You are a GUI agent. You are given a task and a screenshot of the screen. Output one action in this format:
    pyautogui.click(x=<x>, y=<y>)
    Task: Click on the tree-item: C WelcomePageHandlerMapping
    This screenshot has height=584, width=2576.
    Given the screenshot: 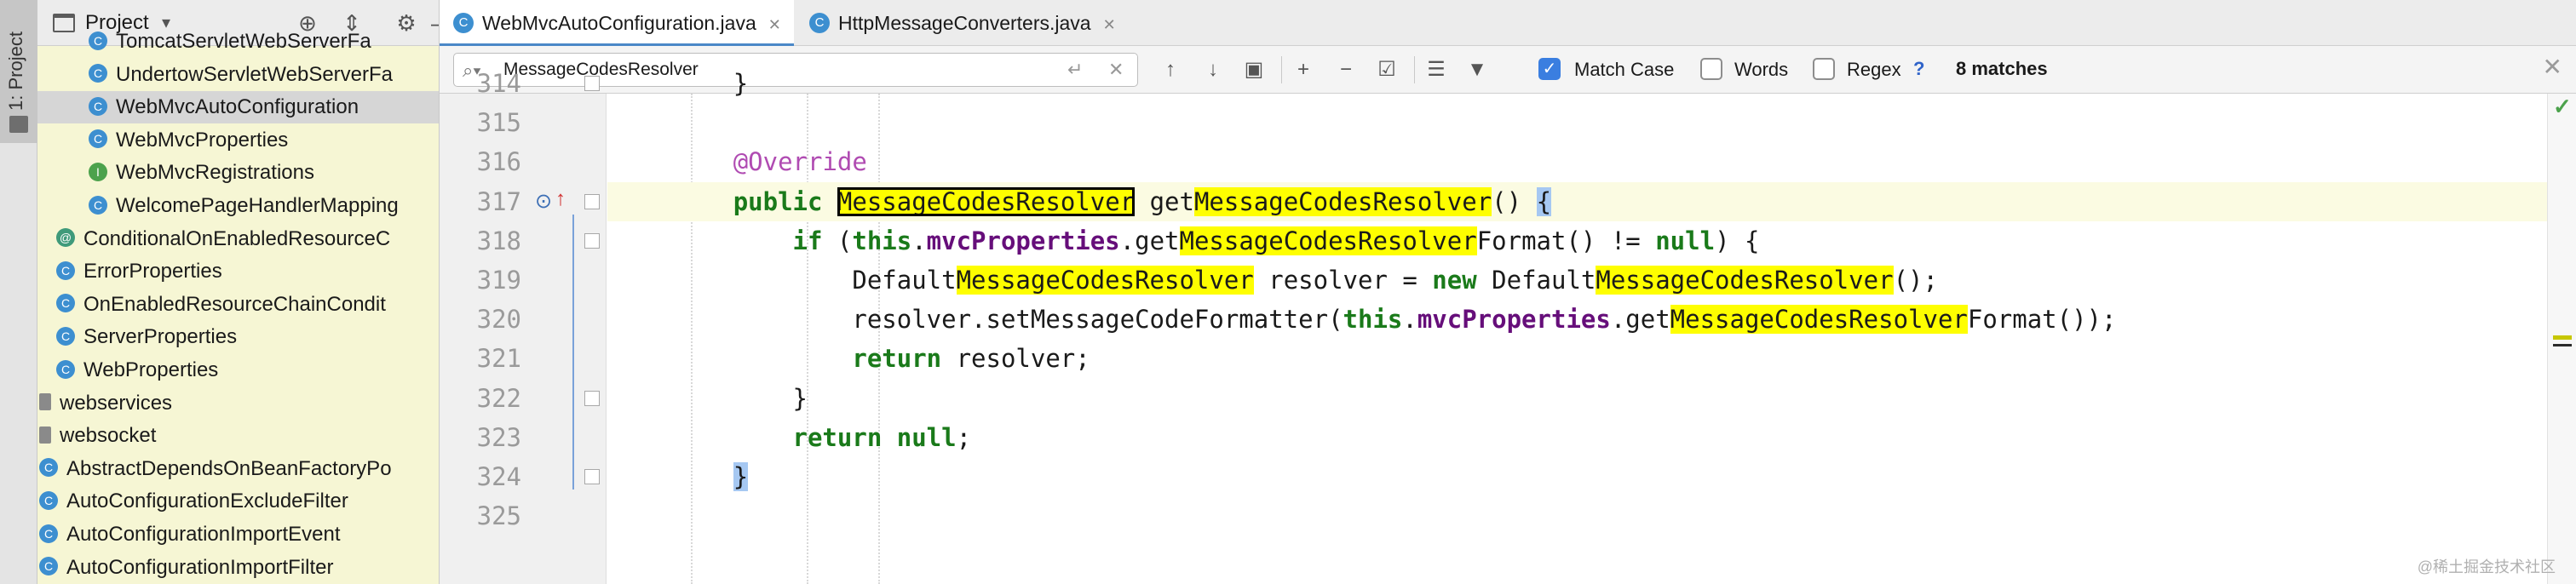 What is the action you would take?
    pyautogui.click(x=238, y=206)
    